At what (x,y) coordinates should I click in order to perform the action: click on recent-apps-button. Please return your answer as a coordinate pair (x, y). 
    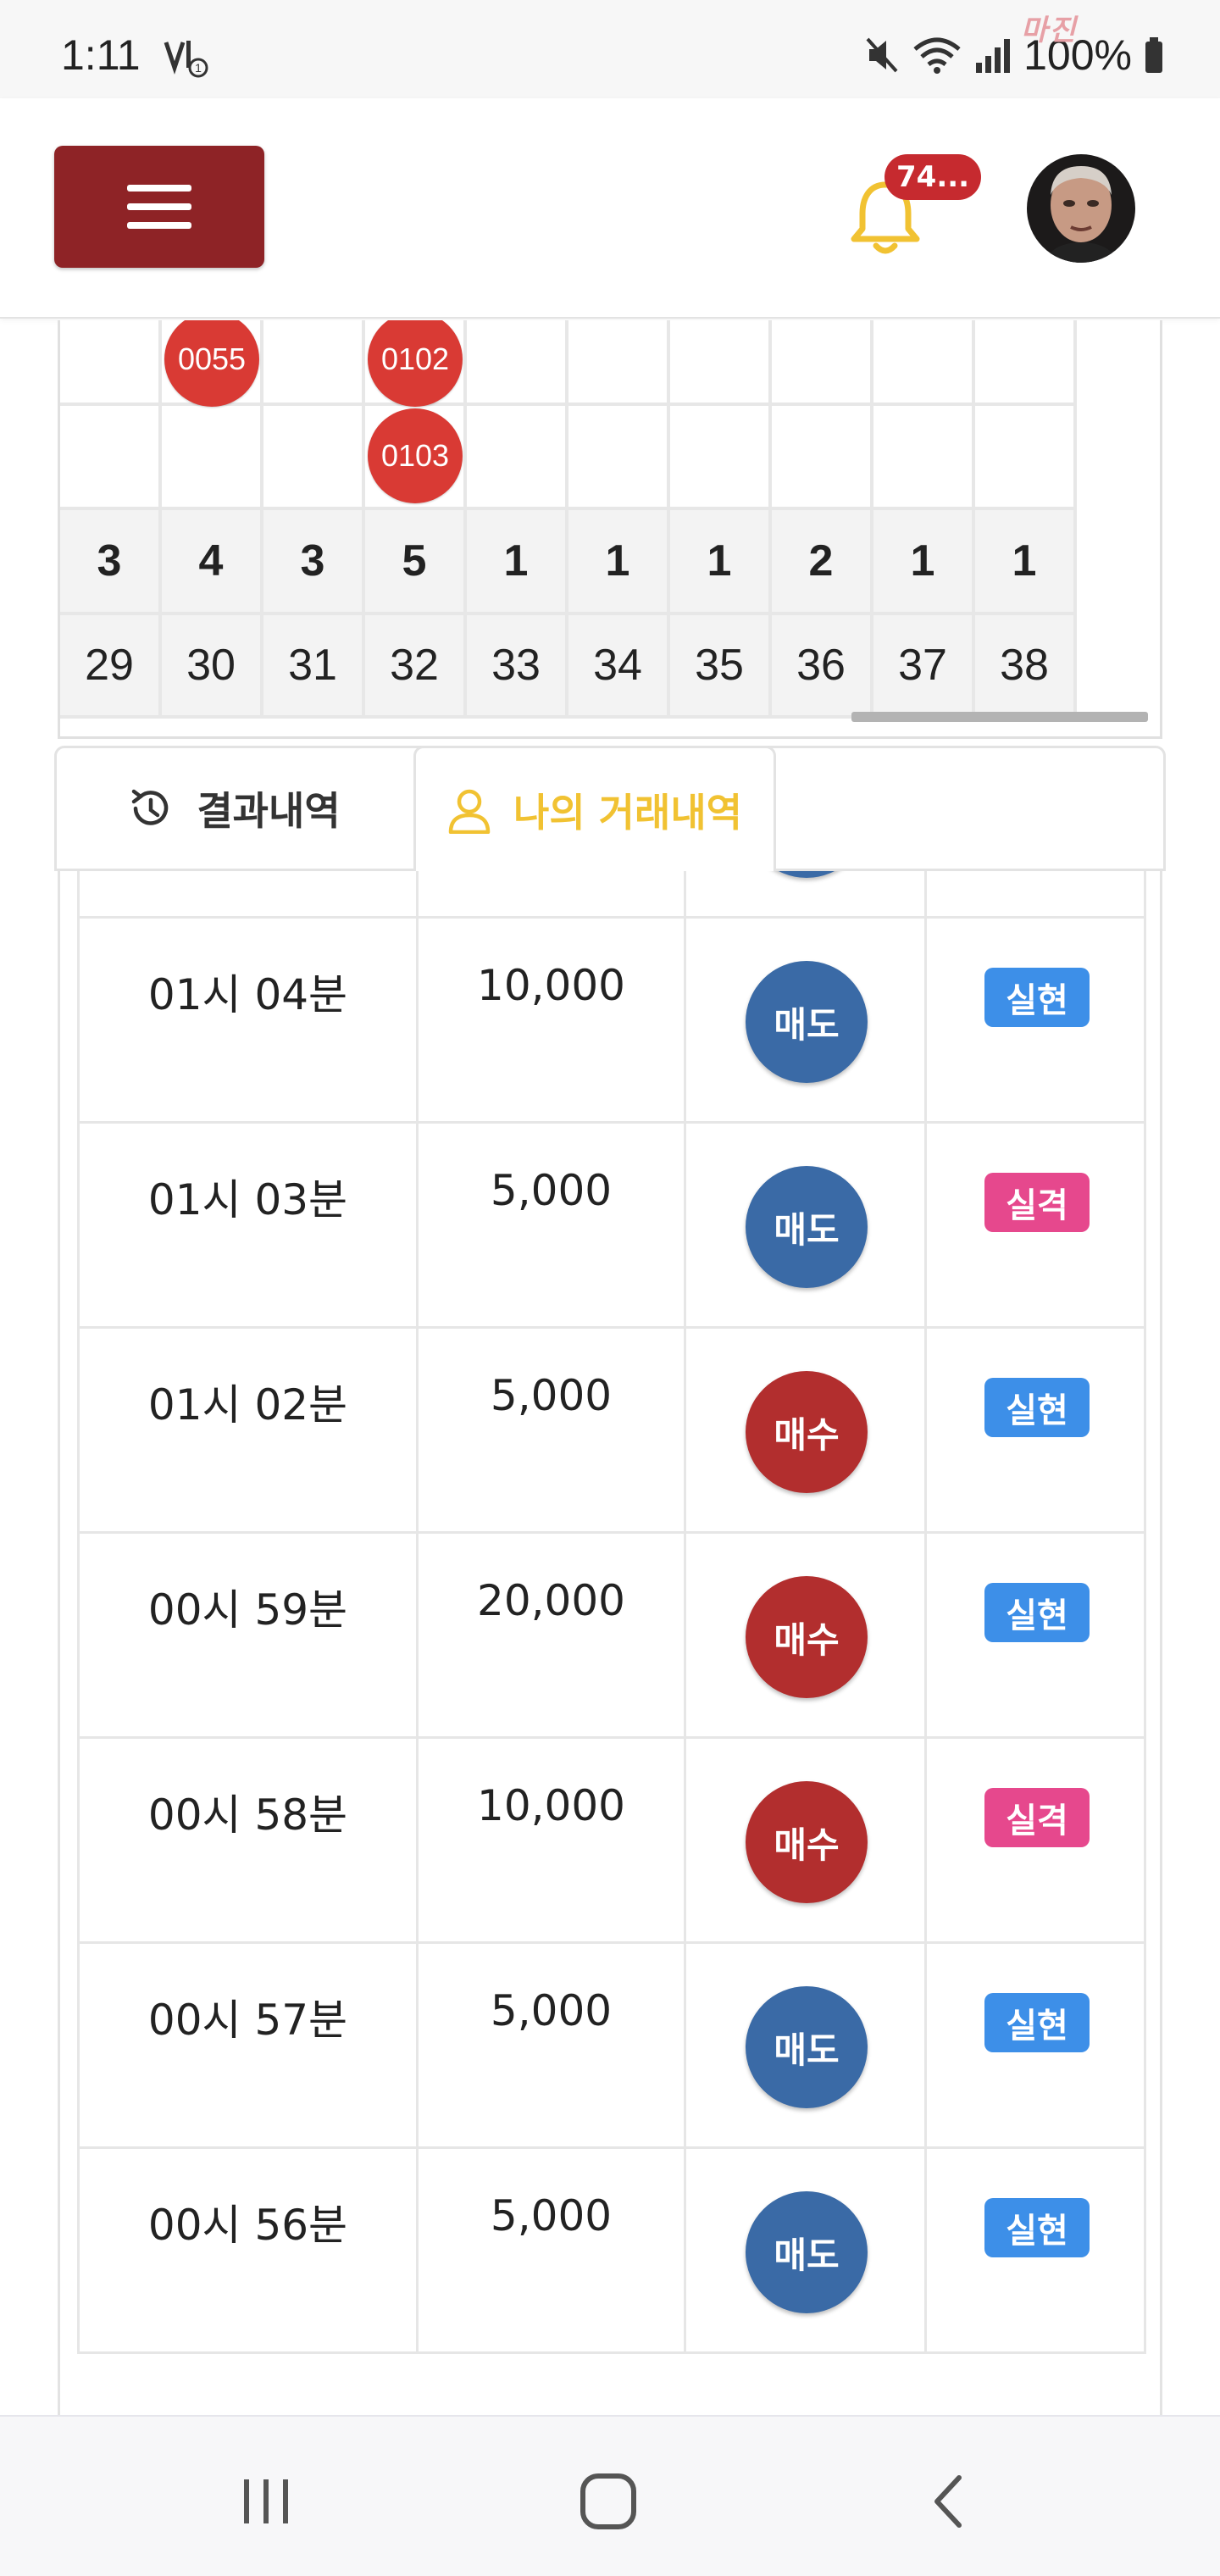
    Looking at the image, I should click on (266, 2501).